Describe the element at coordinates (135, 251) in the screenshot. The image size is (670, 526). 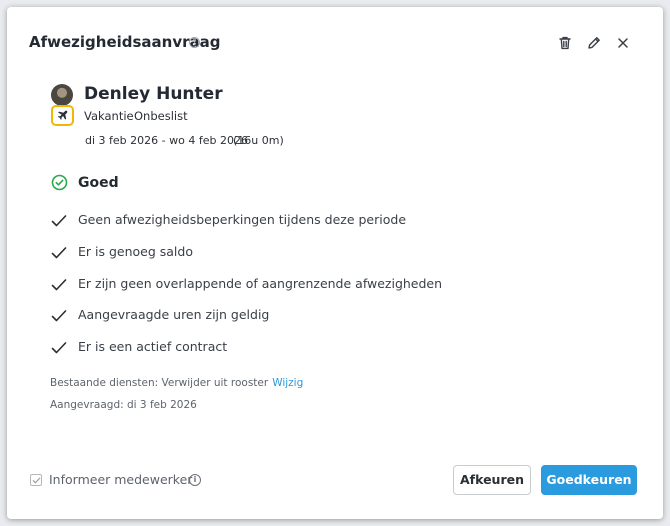
I see `validation-check-label: Er is genoeg saldo` at that location.